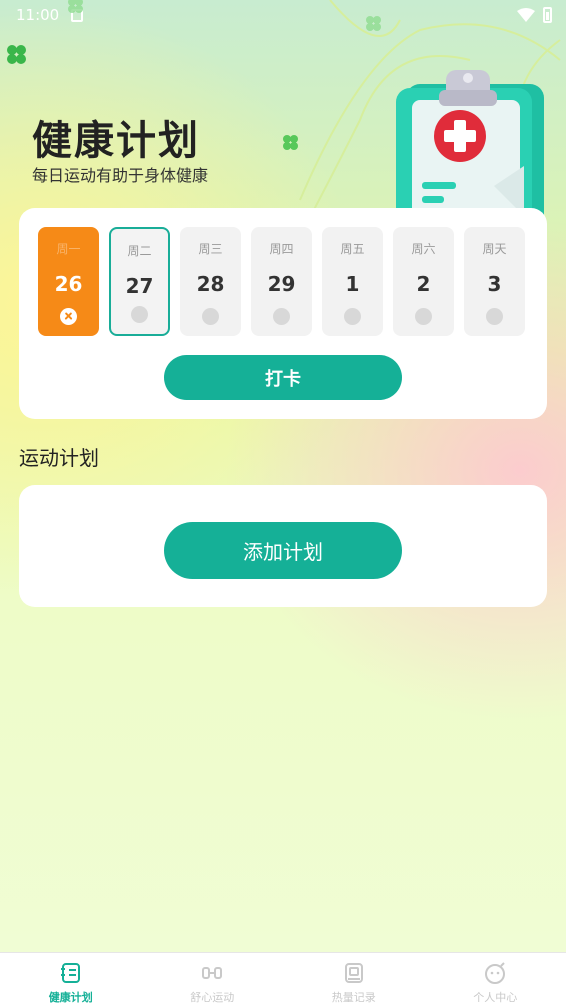 The image size is (566, 1008). Describe the element at coordinates (68, 249) in the screenshot. I see `day-weekday: 周一` at that location.